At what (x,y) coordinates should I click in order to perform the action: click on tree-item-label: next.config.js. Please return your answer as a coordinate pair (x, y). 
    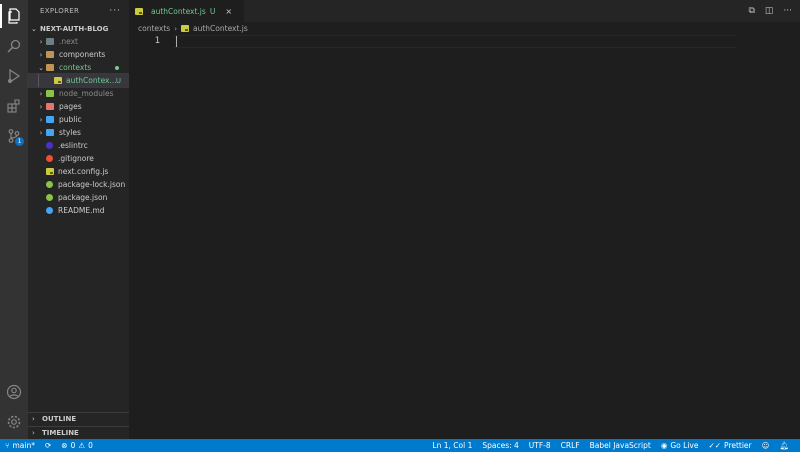
    Looking at the image, I should click on (83, 171).